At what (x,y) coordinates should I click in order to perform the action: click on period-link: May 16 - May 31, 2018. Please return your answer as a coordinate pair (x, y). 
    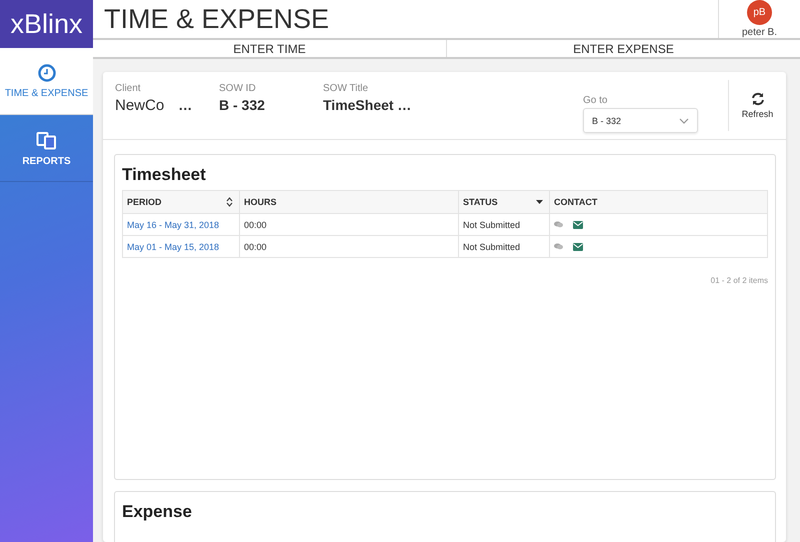
    Looking at the image, I should click on (173, 225).